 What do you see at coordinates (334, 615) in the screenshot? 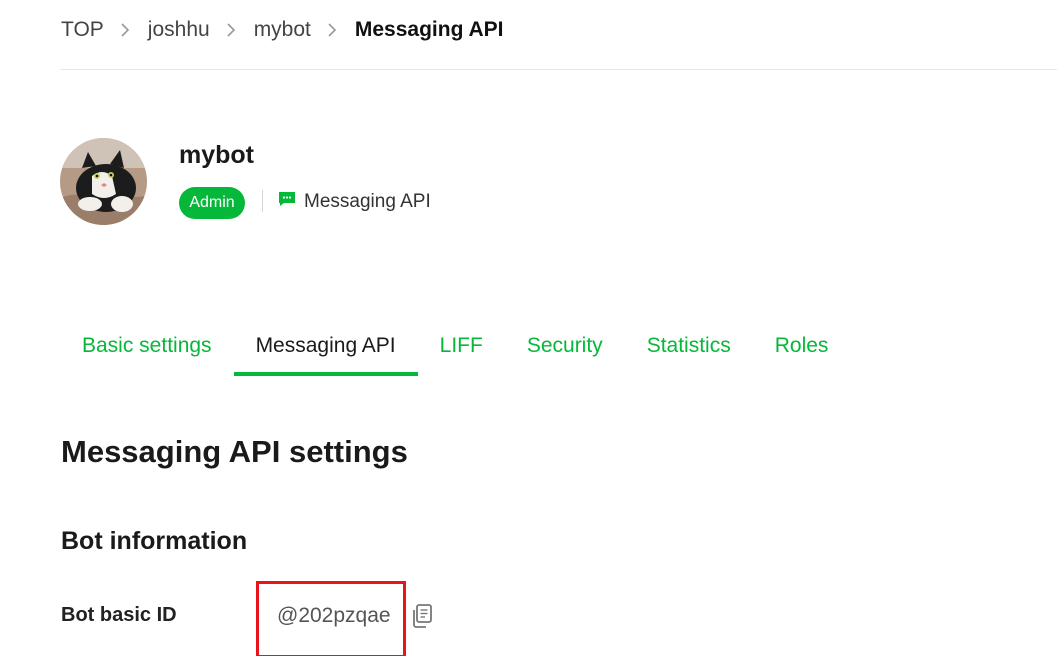
I see `bot-basic-id-value: @202pzqae` at bounding box center [334, 615].